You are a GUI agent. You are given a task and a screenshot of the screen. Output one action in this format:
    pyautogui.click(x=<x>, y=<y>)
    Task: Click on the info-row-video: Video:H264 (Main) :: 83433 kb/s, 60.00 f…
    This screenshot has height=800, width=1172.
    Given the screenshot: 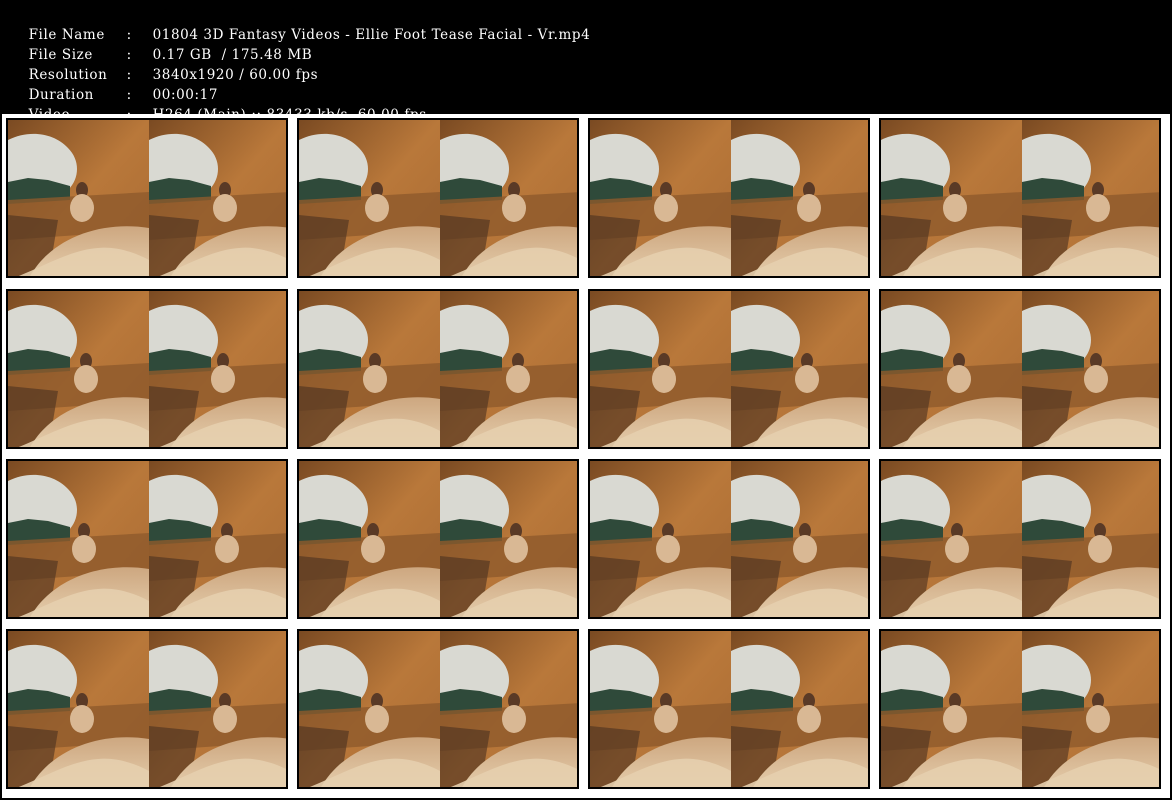 What is the action you would take?
    pyautogui.click(x=218, y=104)
    